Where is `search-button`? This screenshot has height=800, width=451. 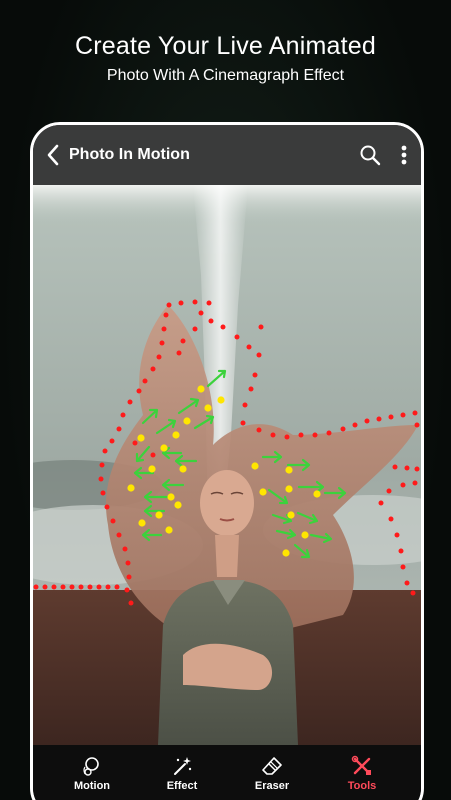 search-button is located at coordinates (370, 155).